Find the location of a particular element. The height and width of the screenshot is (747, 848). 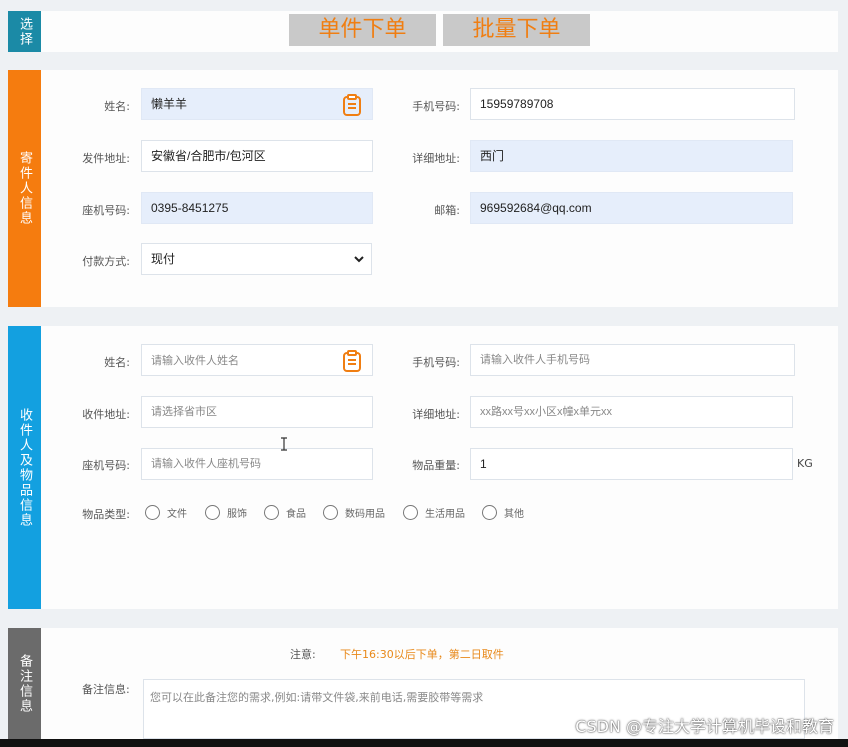

notes-tab: 备注信息 is located at coordinates (24, 683).